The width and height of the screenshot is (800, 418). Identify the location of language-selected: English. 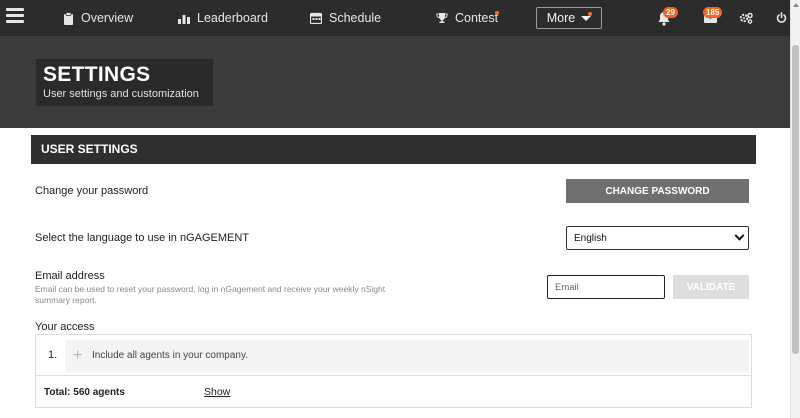
(590, 238).